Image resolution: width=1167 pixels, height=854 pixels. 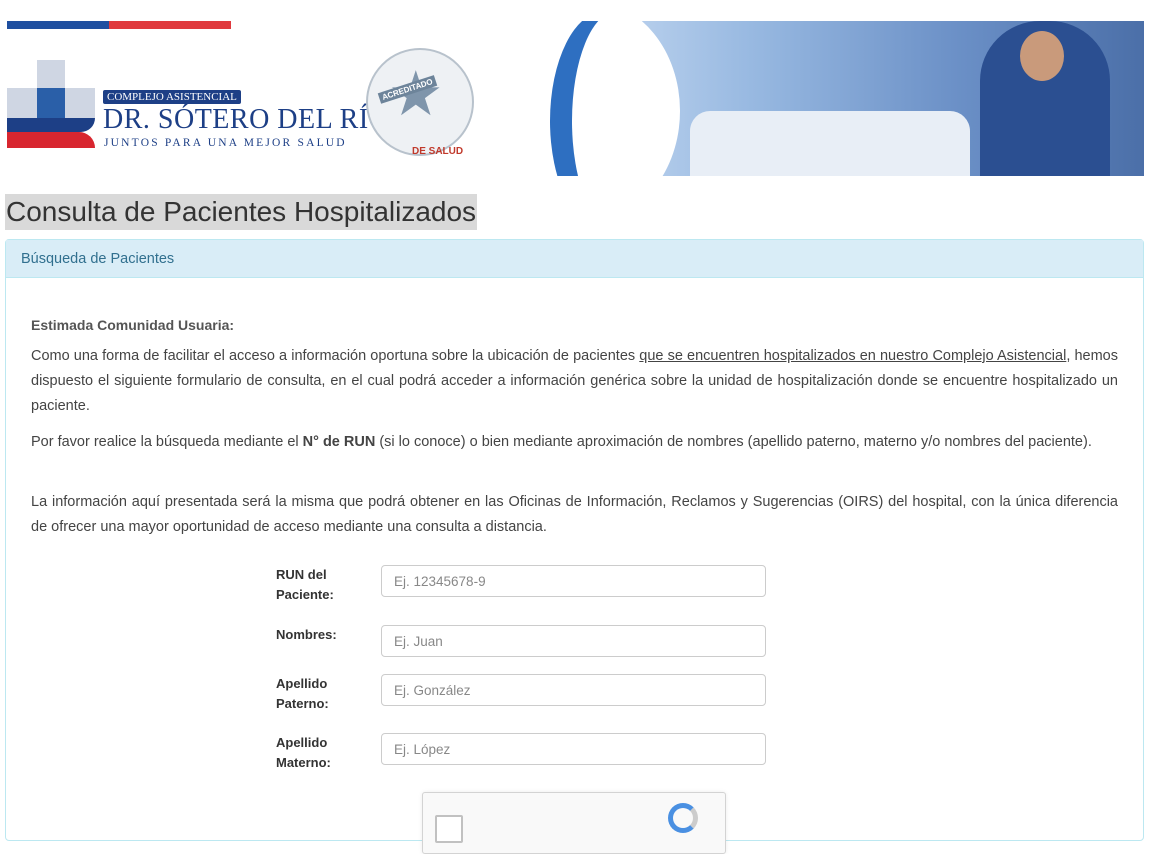 What do you see at coordinates (170, 25) in the screenshot?
I see `flag-red-segment` at bounding box center [170, 25].